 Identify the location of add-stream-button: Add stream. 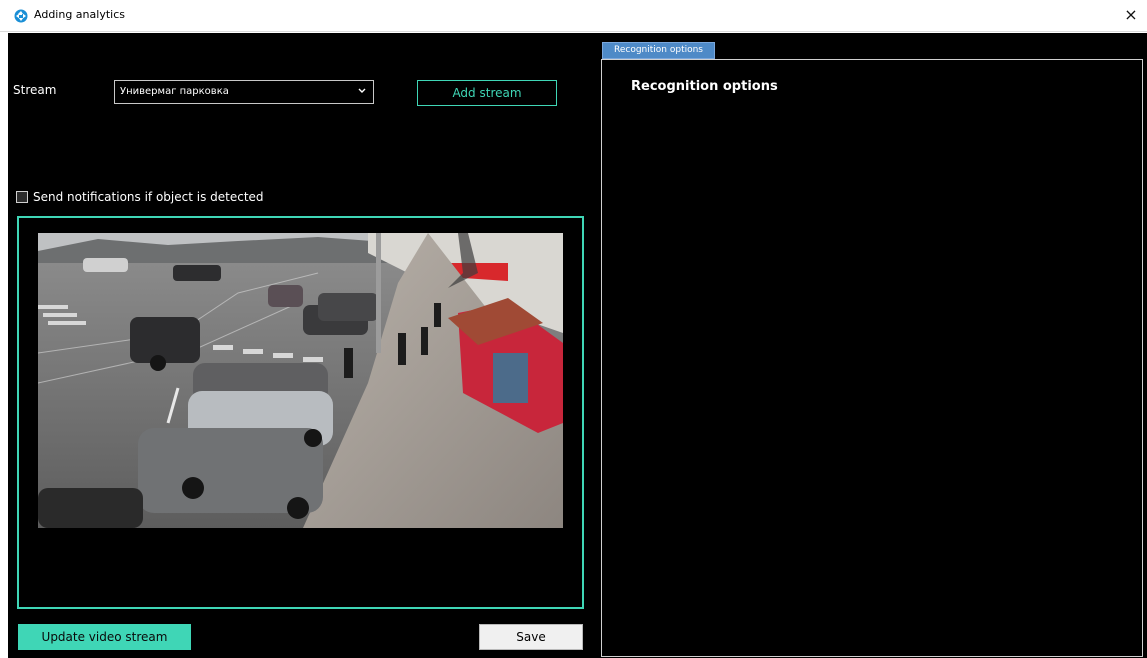
(487, 93).